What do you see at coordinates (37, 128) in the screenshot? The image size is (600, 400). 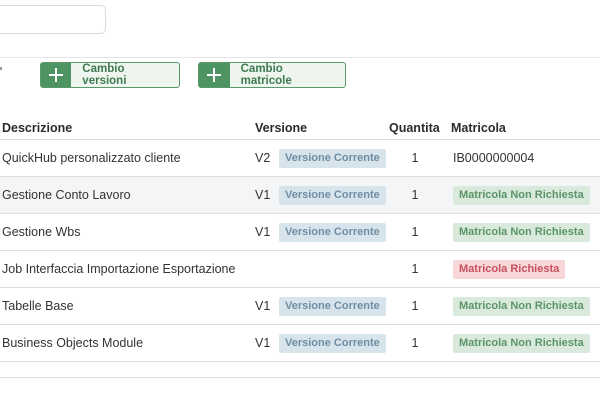 I see `header-descrizione: Descrizione` at bounding box center [37, 128].